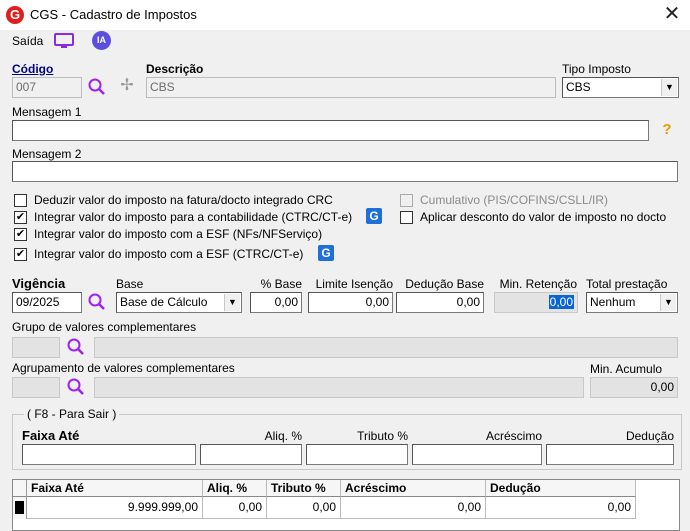  I want to click on grid-header-aliq: Aliq. %, so click(235, 488).